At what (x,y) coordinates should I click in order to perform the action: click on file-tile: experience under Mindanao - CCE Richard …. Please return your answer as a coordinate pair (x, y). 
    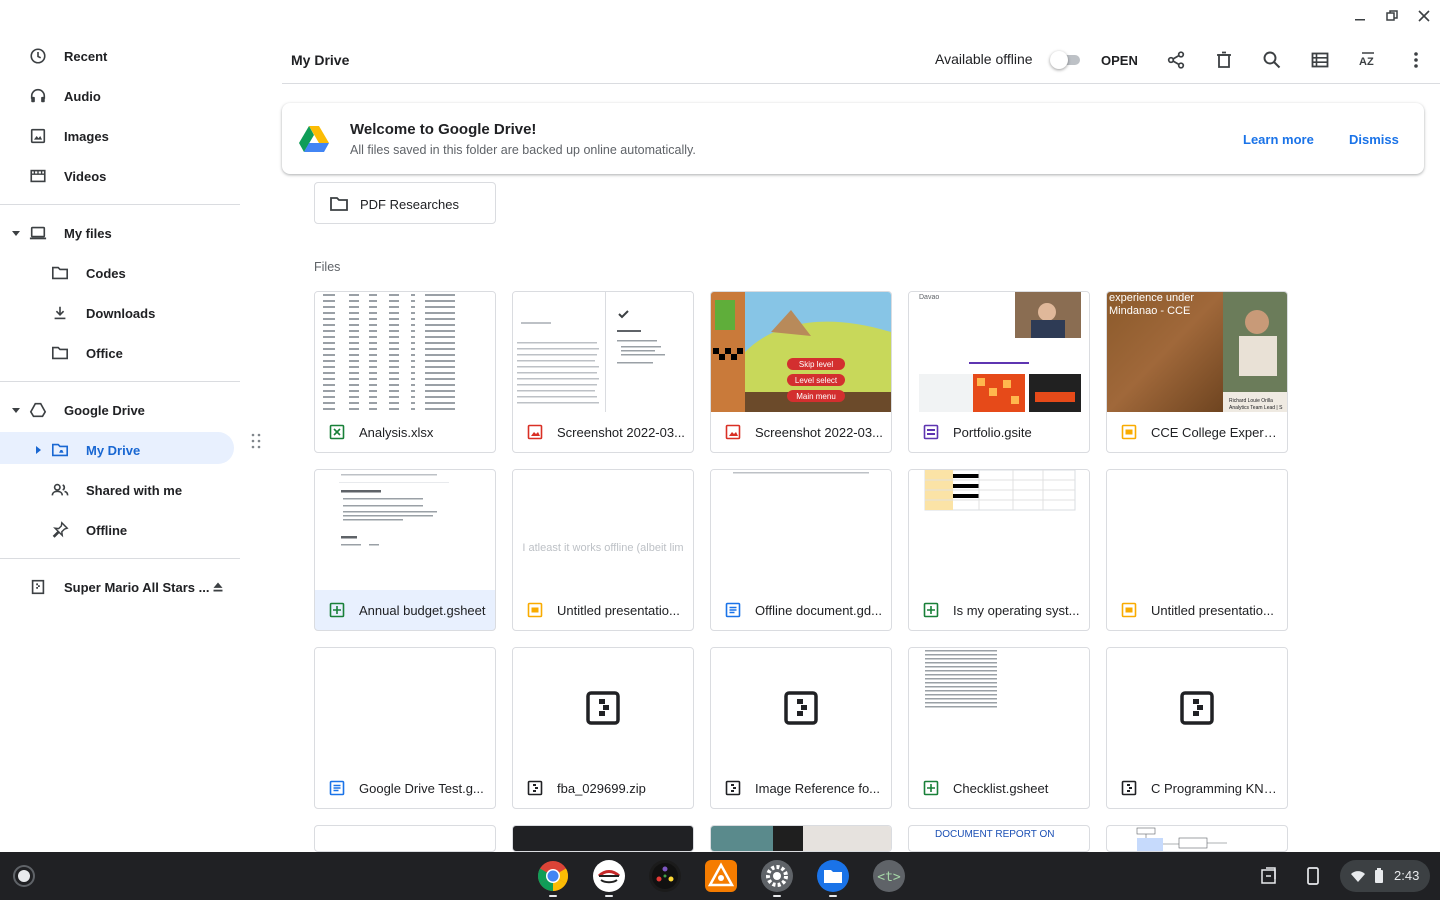
    Looking at the image, I should click on (1197, 372).